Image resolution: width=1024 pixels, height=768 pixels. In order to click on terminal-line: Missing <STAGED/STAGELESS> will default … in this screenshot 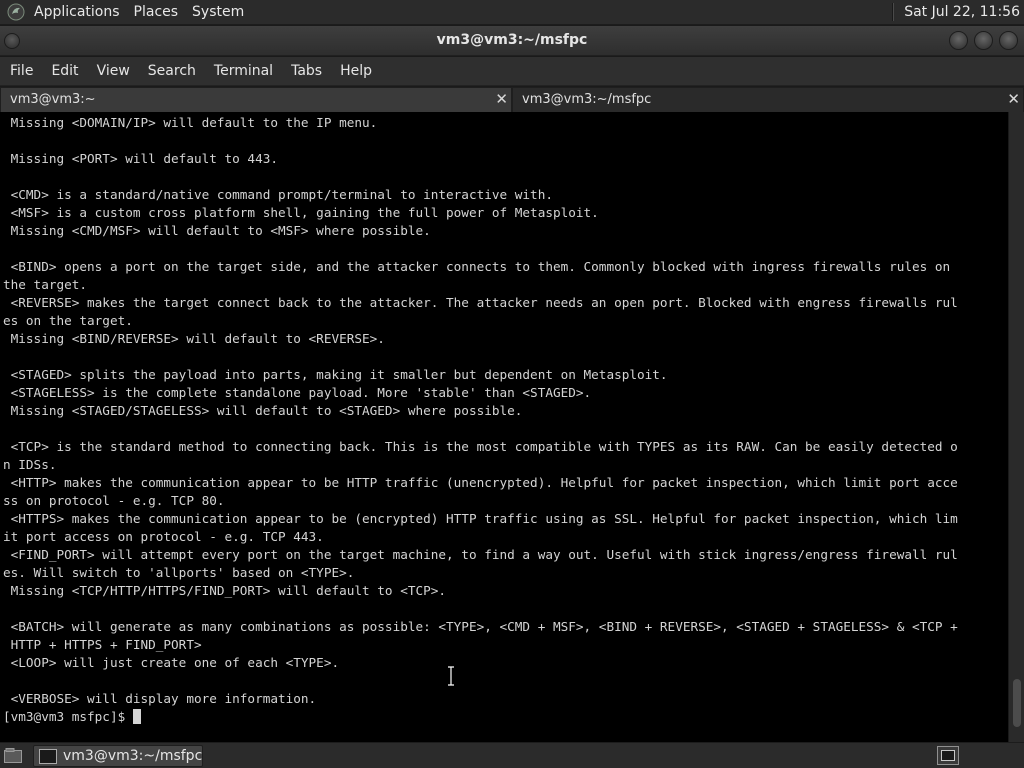, I will do `click(263, 410)`.